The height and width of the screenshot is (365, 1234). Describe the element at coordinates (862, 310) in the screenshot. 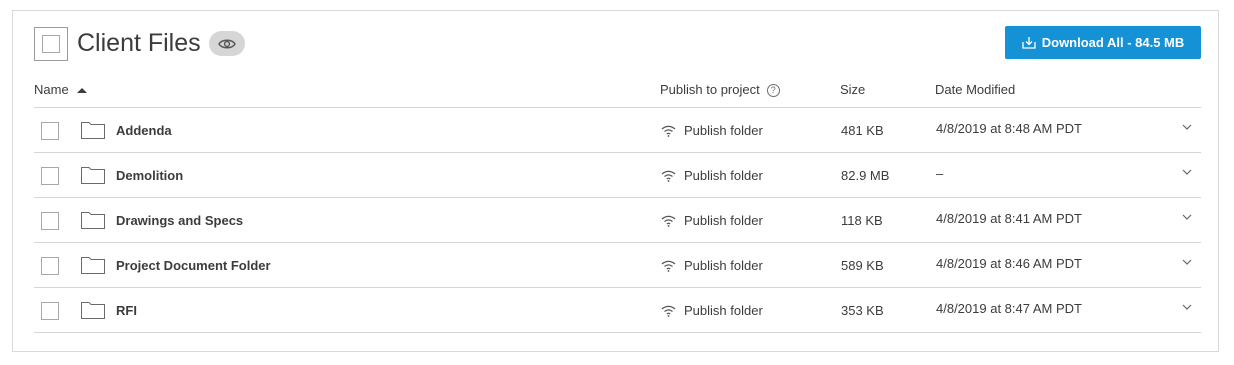

I see `file-size: 353 KB` at that location.